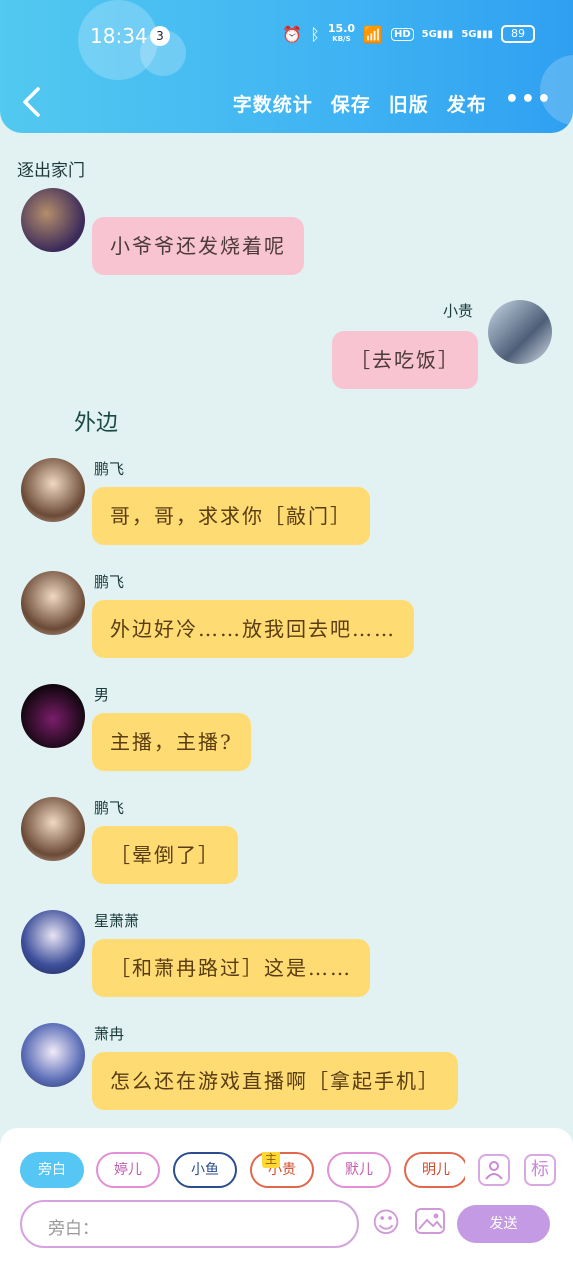  I want to click on notification-badge: 3, so click(160, 36).